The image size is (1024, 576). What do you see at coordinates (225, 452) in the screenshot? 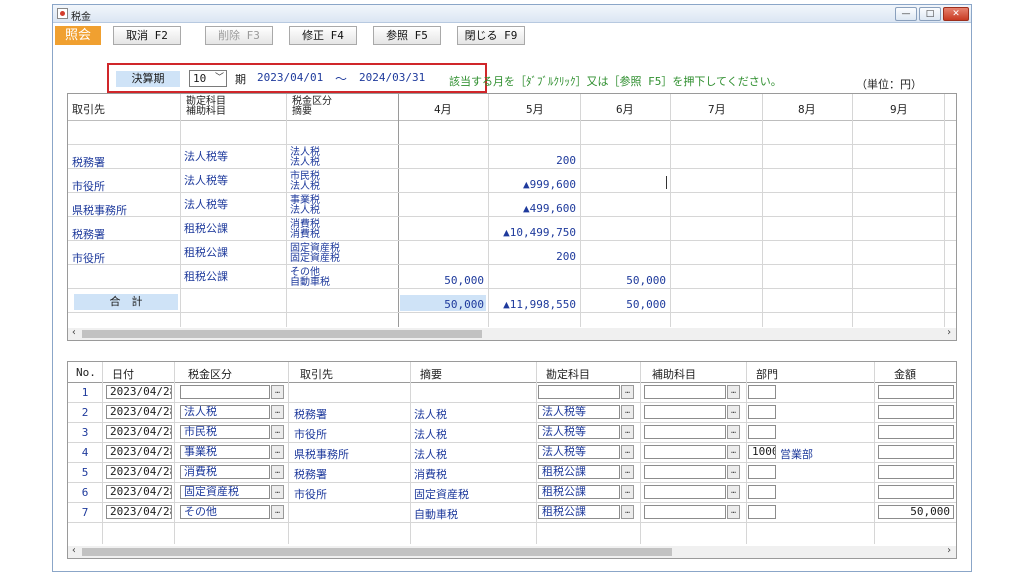
I see `tax-type-field: 事業税` at bounding box center [225, 452].